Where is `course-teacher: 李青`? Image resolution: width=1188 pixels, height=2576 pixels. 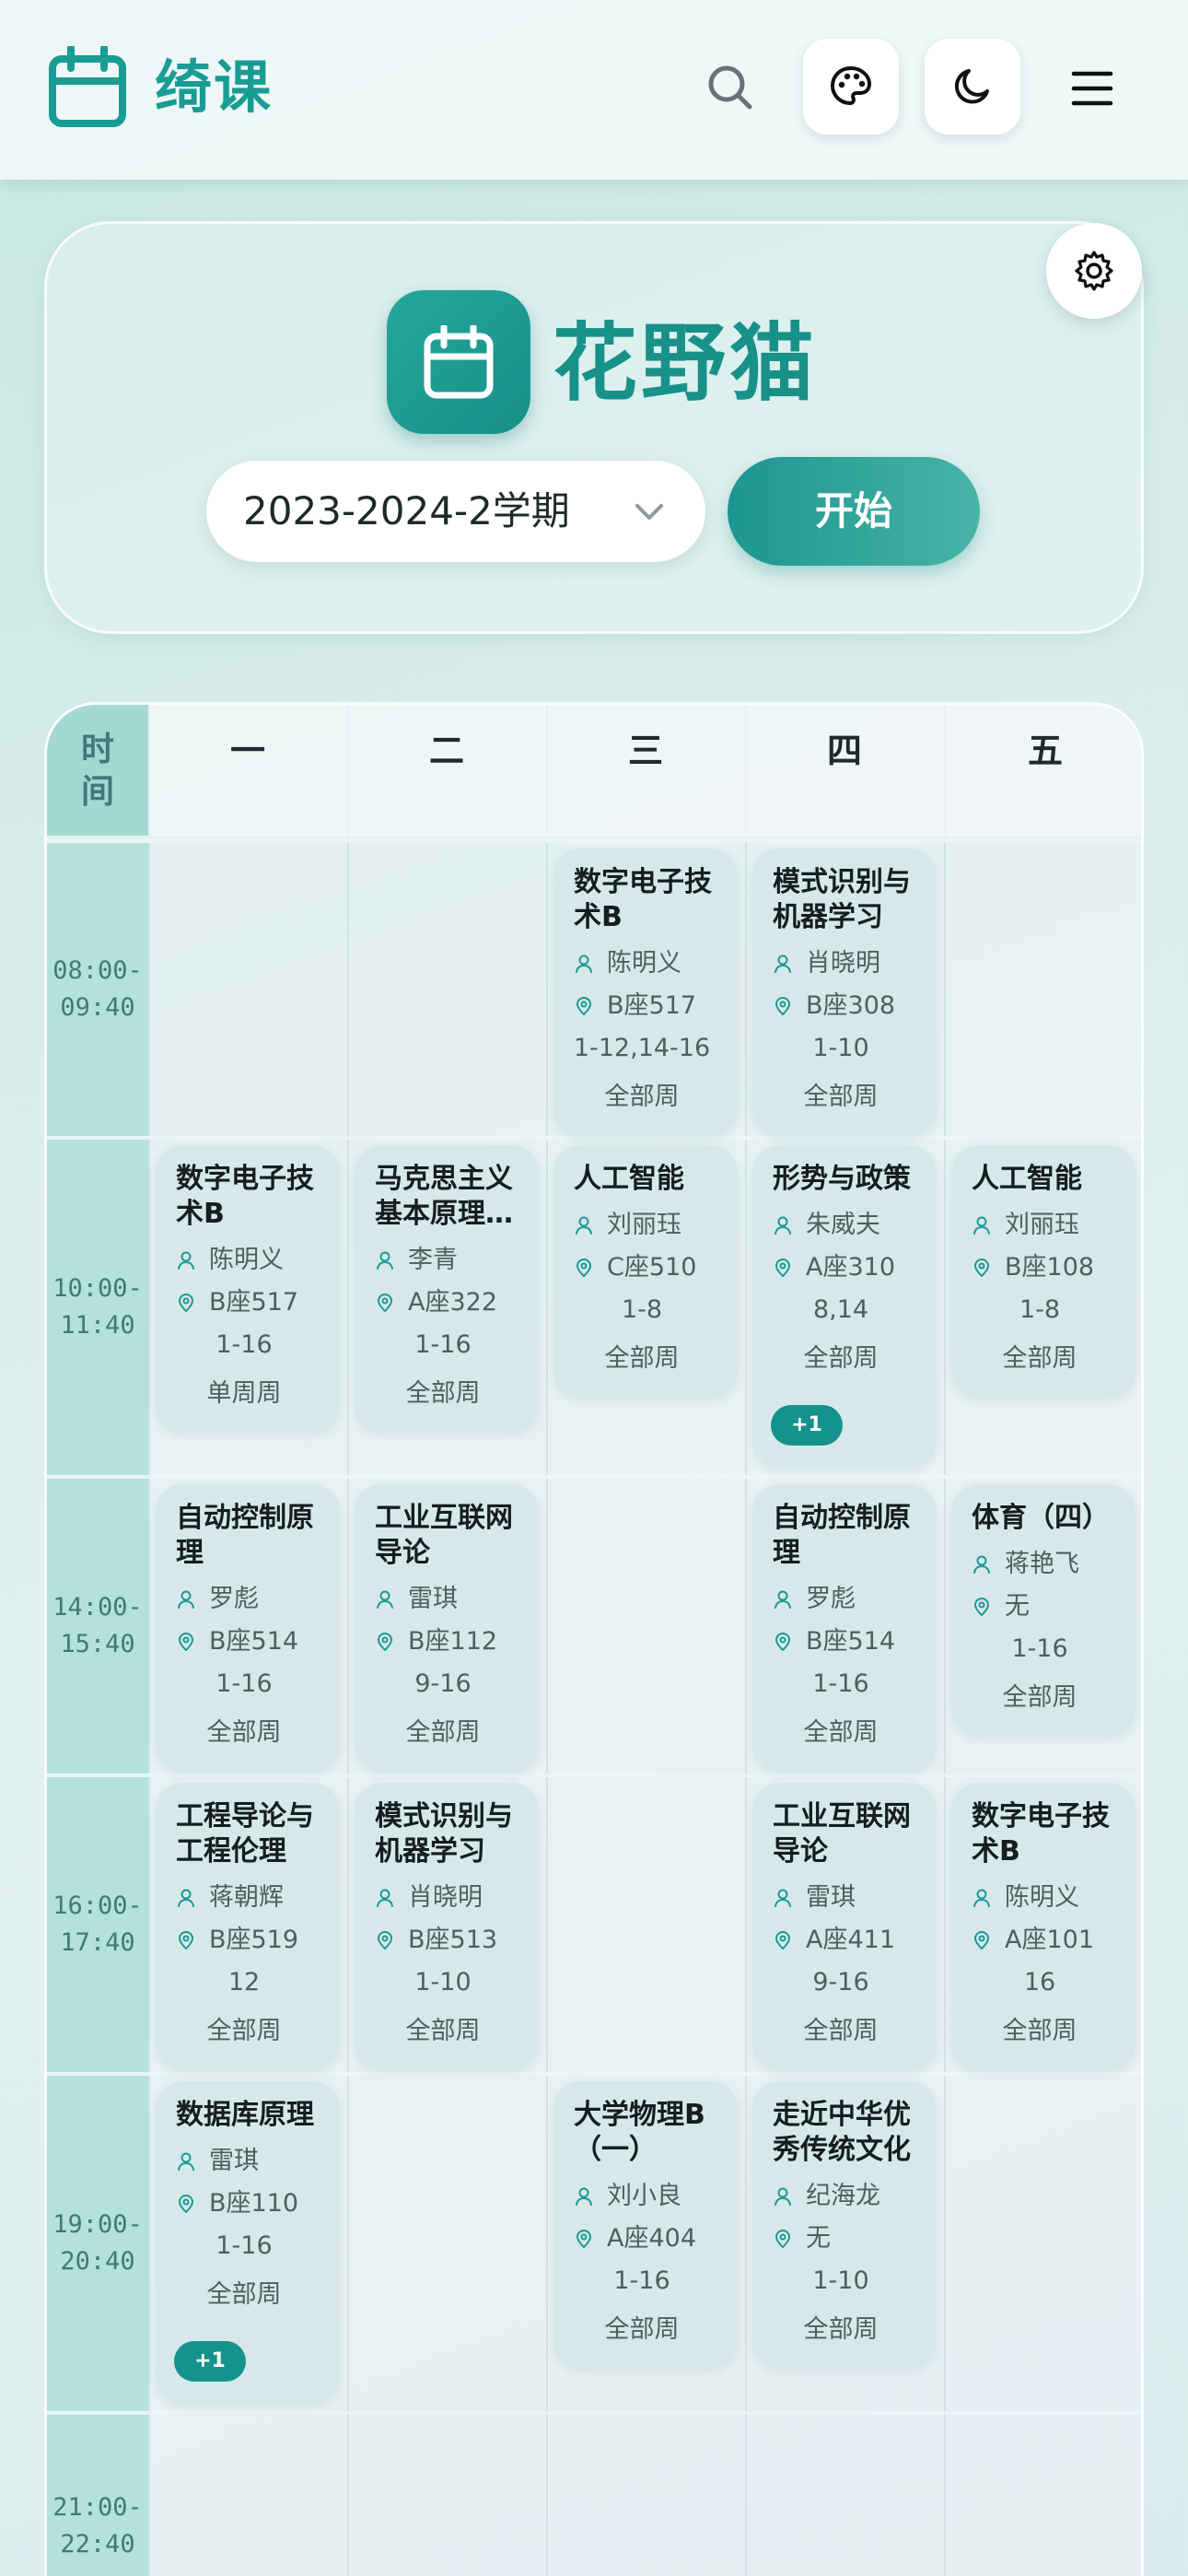
course-teacher: 李青 is located at coordinates (433, 1260).